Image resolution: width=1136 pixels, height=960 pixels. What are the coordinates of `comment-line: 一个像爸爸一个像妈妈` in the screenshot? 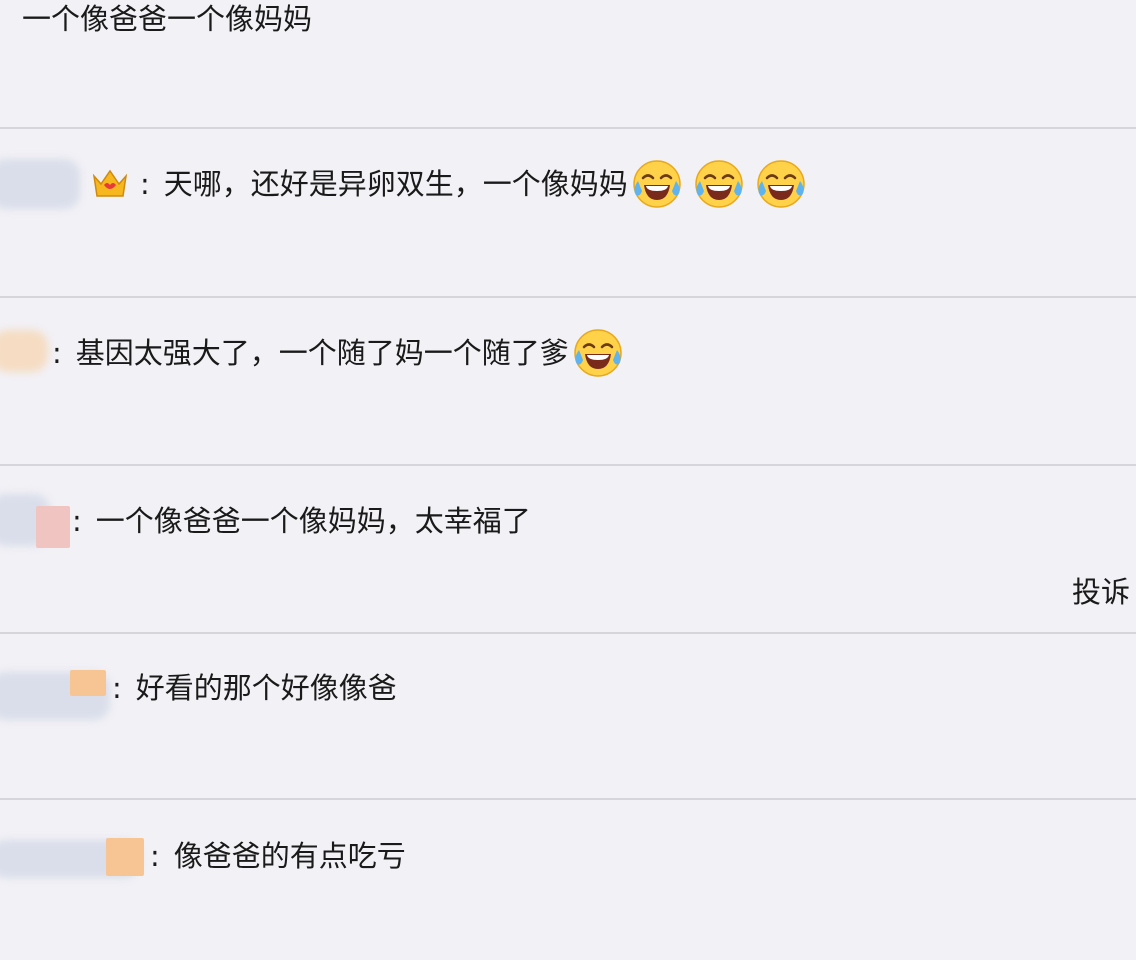 It's located at (167, 19).